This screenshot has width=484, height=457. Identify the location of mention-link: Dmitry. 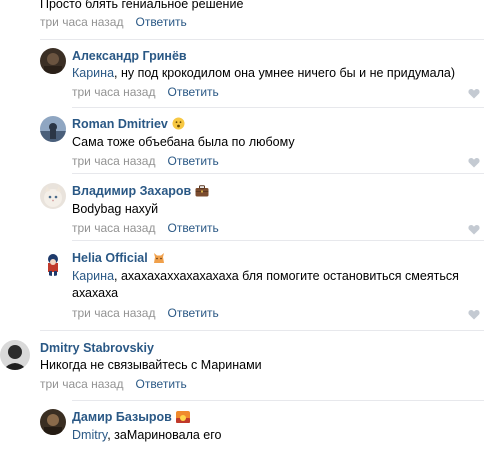
(89, 435).